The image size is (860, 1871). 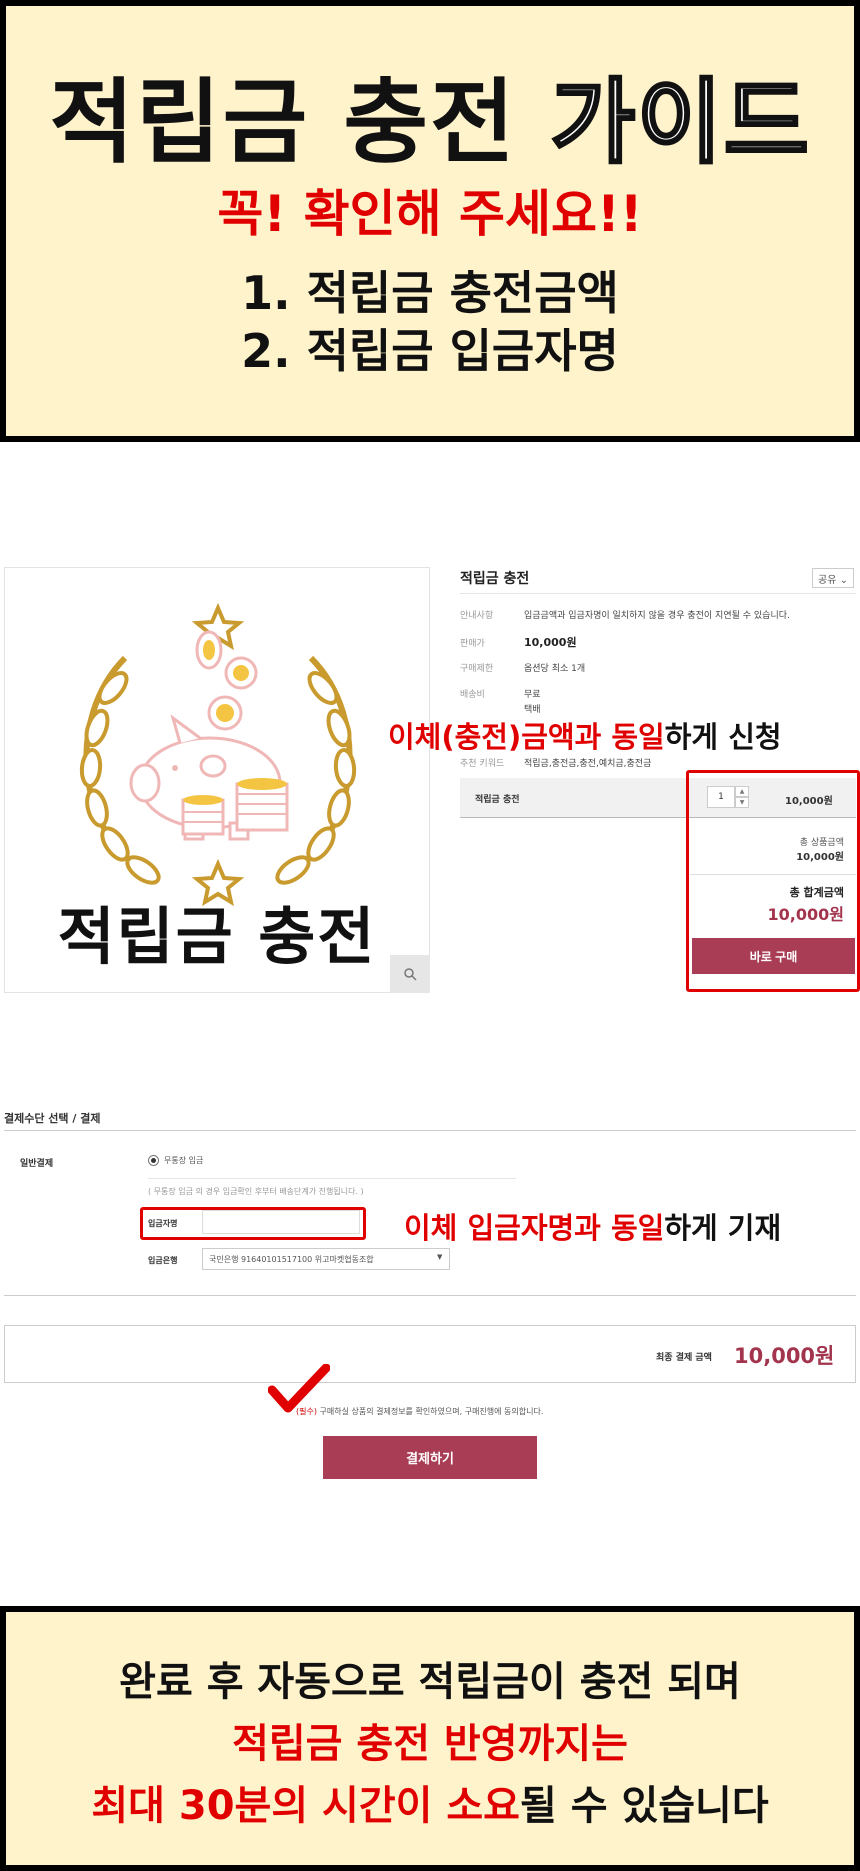 What do you see at coordinates (644, 1806) in the screenshot?
I see `notice-line-3-black: 될 수 있습니다` at bounding box center [644, 1806].